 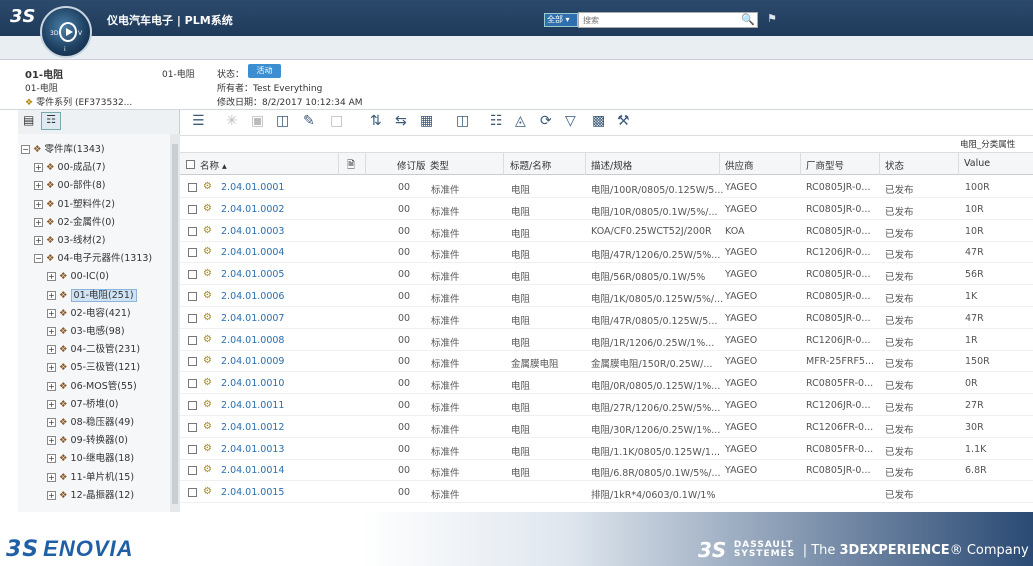 I want to click on tree-scrollbar, so click(x=175, y=323).